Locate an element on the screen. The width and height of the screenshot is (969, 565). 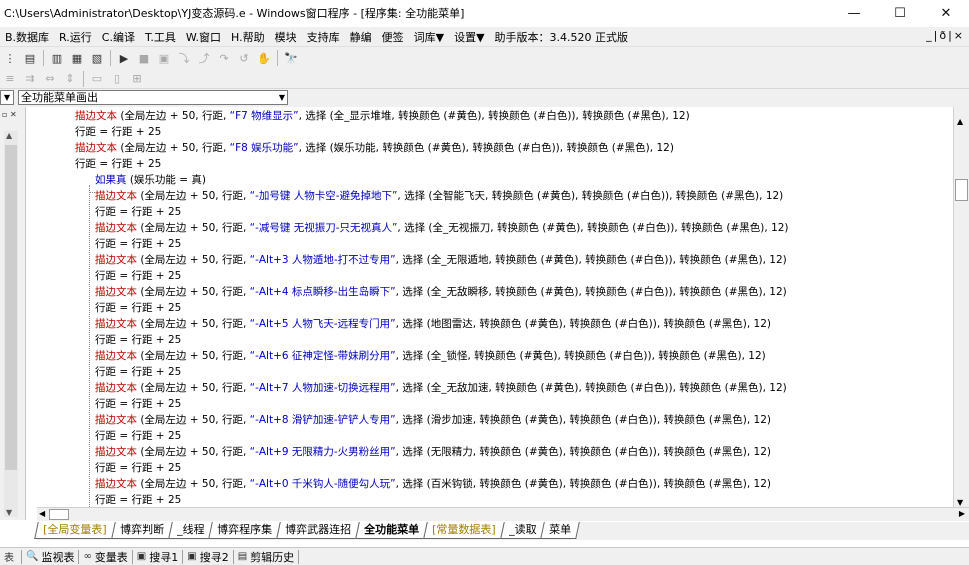
panel-tab-5: ▤ 剪辑历史 is located at coordinates (267, 556).